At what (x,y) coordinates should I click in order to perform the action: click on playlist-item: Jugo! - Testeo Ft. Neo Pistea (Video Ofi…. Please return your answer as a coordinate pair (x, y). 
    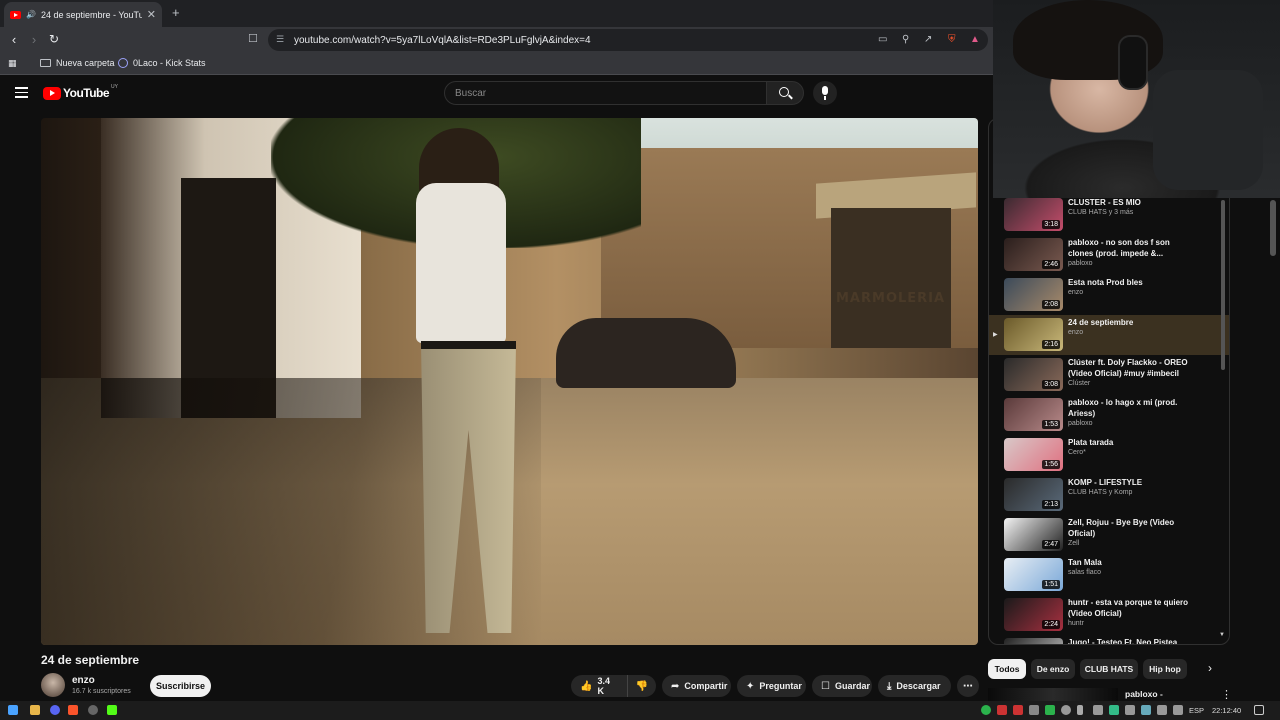
    Looking at the image, I should click on (1109, 639).